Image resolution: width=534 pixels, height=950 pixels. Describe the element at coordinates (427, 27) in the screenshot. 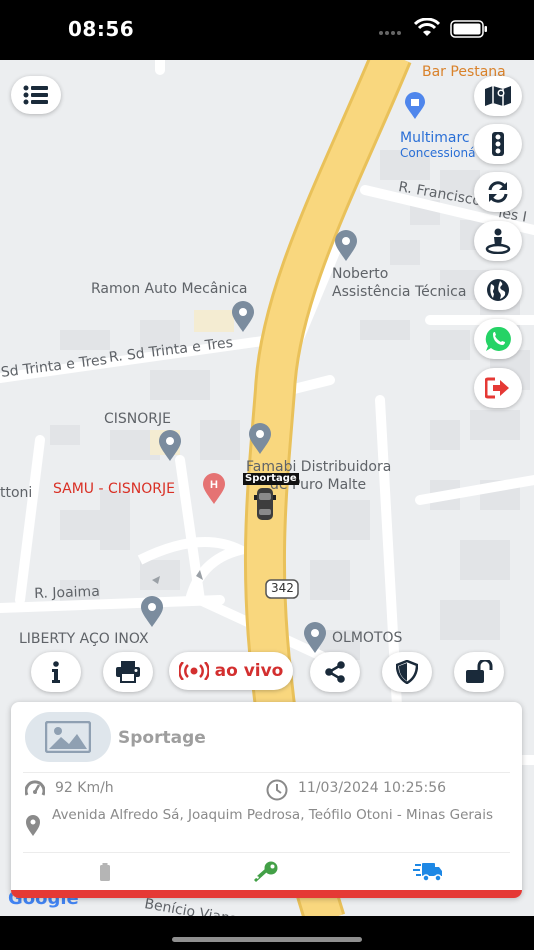

I see `wifi-icon` at that location.